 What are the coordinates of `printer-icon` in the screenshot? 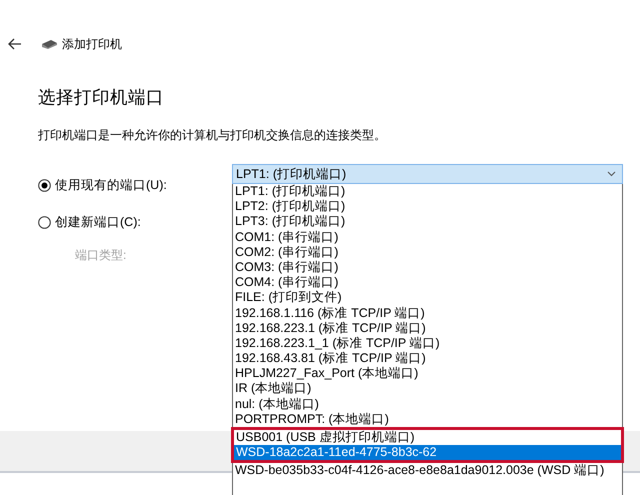 It's located at (49, 44).